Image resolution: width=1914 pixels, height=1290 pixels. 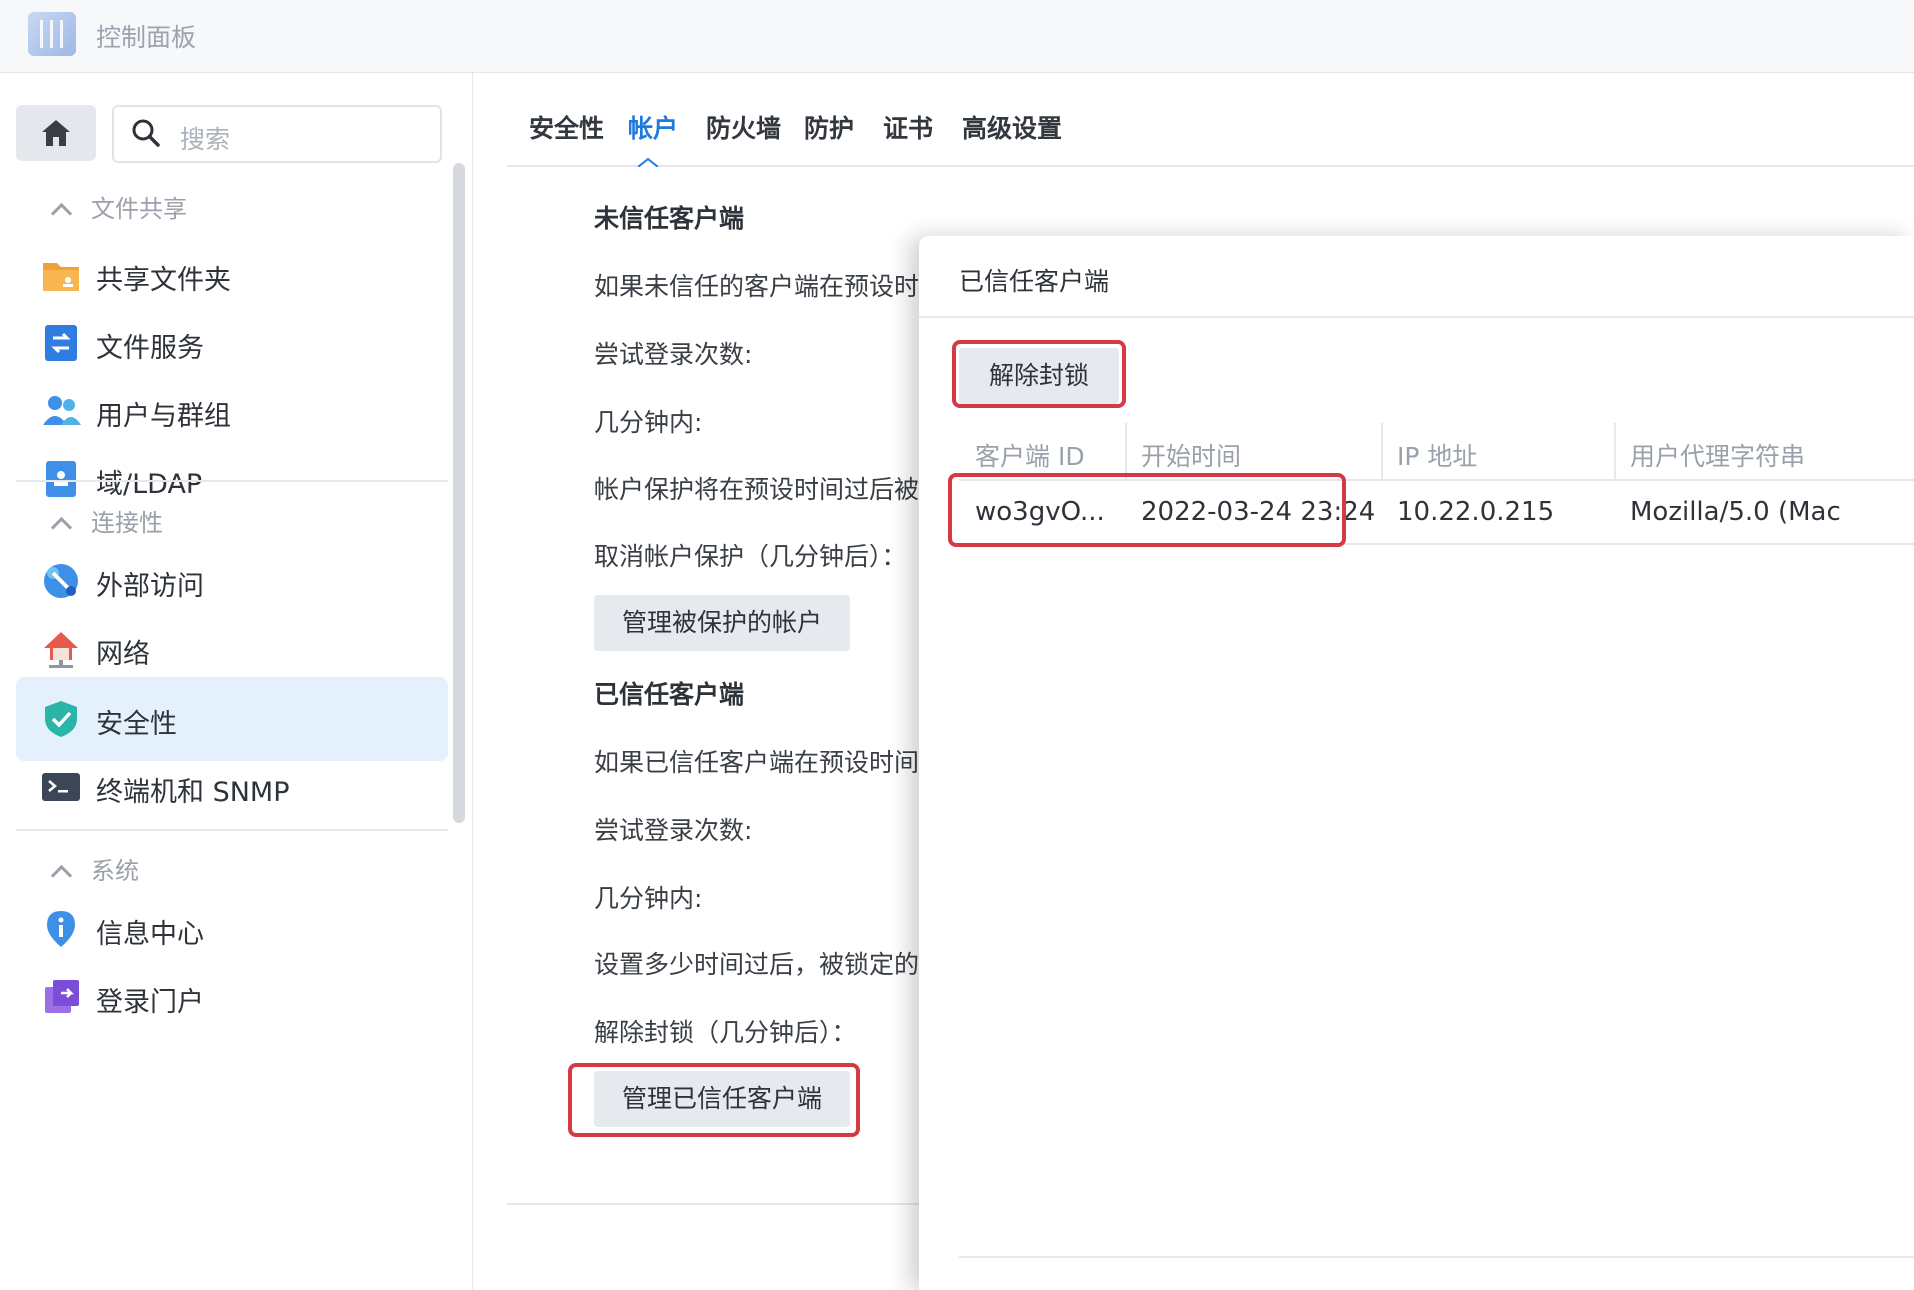 What do you see at coordinates (829, 127) in the screenshot?
I see `tab-protection: 防护` at bounding box center [829, 127].